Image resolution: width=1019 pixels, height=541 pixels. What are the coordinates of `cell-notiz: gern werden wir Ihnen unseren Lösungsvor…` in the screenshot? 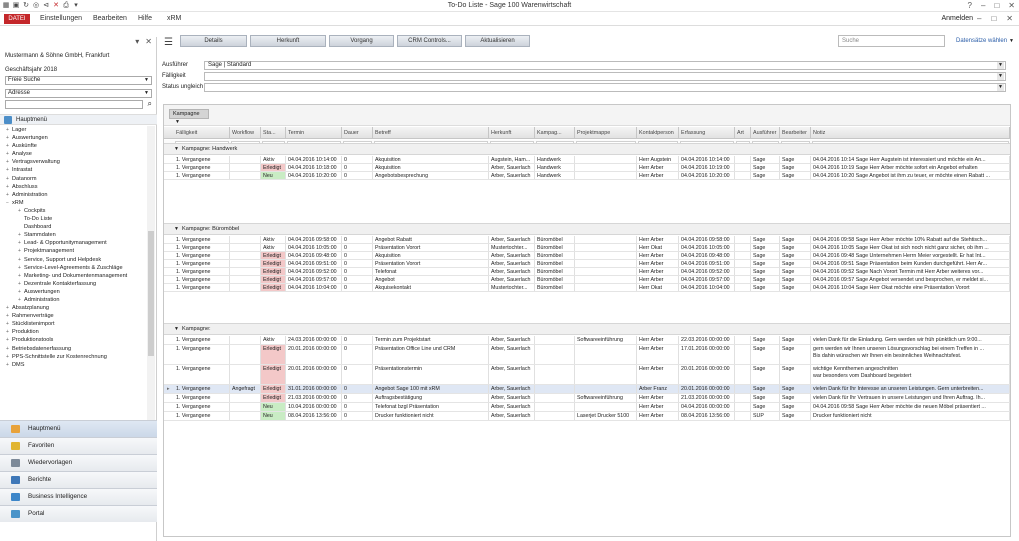 It's located at (910, 354).